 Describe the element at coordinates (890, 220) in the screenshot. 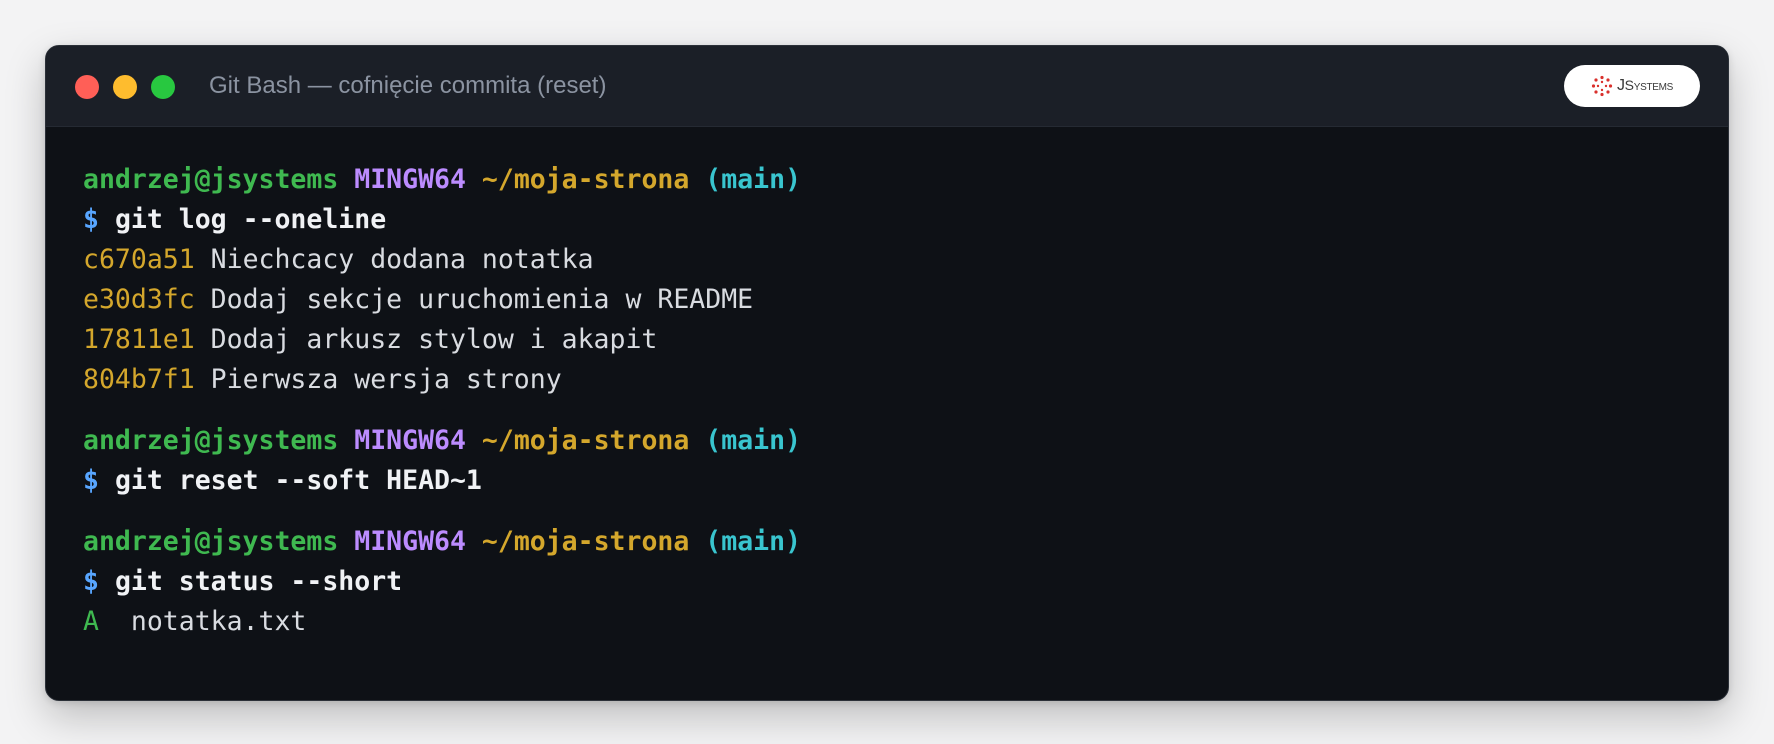

I see `command-line: $ git log --oneline` at that location.